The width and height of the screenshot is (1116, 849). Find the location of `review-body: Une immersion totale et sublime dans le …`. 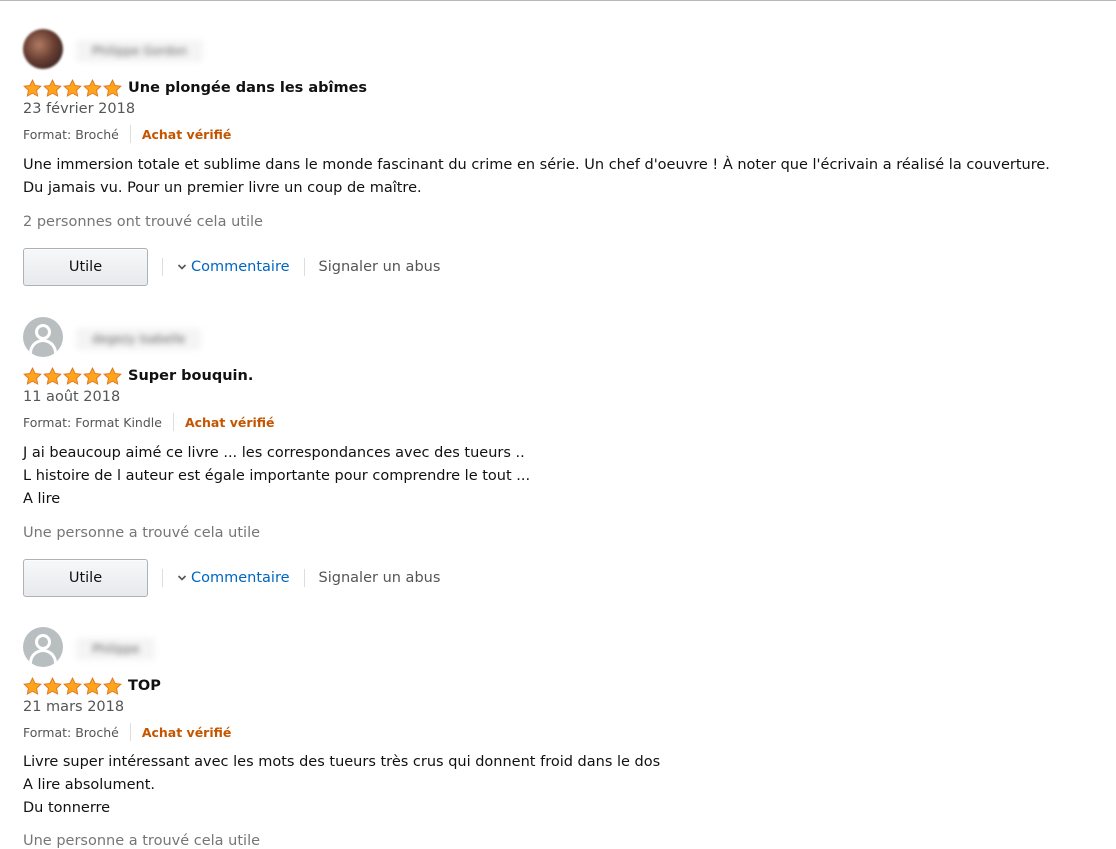

review-body: Une immersion totale et sublime dans le … is located at coordinates (536, 177).